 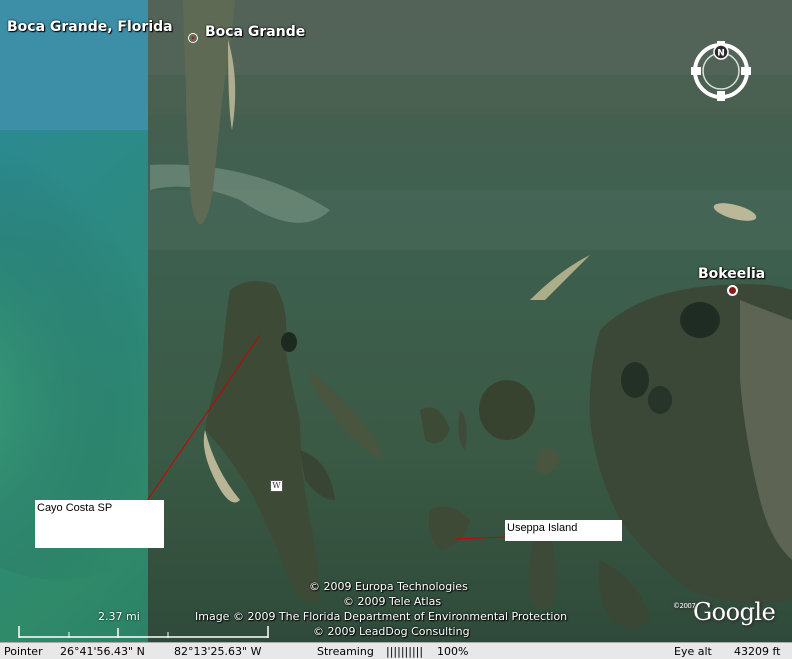 What do you see at coordinates (102, 651) in the screenshot?
I see `pointer-latitude: 26°41'56.43" N` at bounding box center [102, 651].